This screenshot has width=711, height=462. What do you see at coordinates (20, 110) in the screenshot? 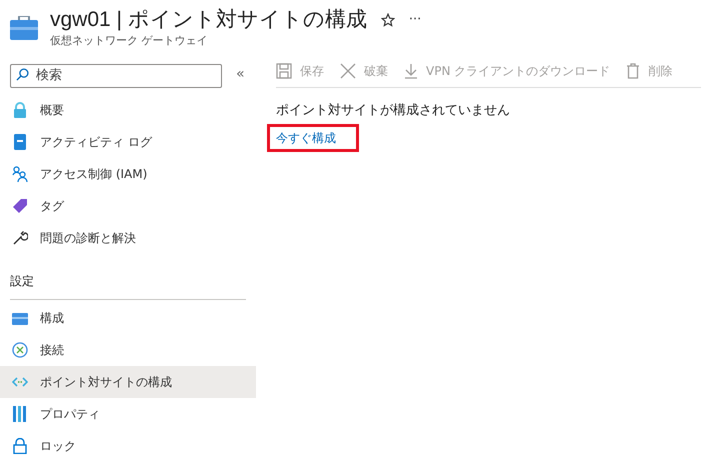
I see `lock-icon` at bounding box center [20, 110].